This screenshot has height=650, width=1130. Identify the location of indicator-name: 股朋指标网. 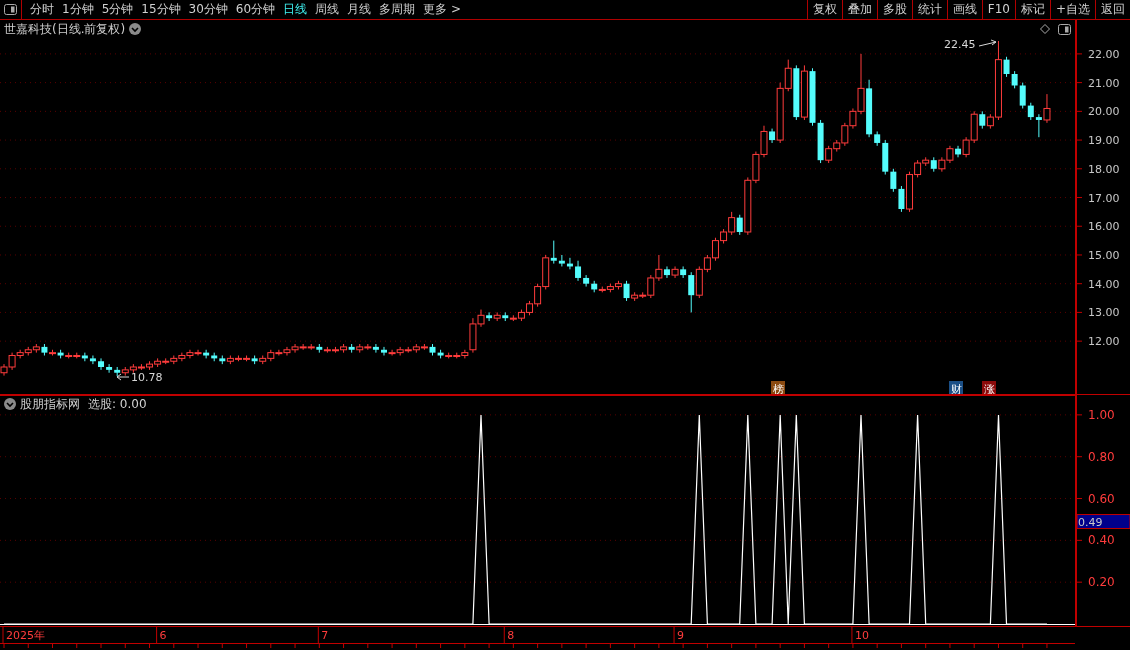
(50, 404).